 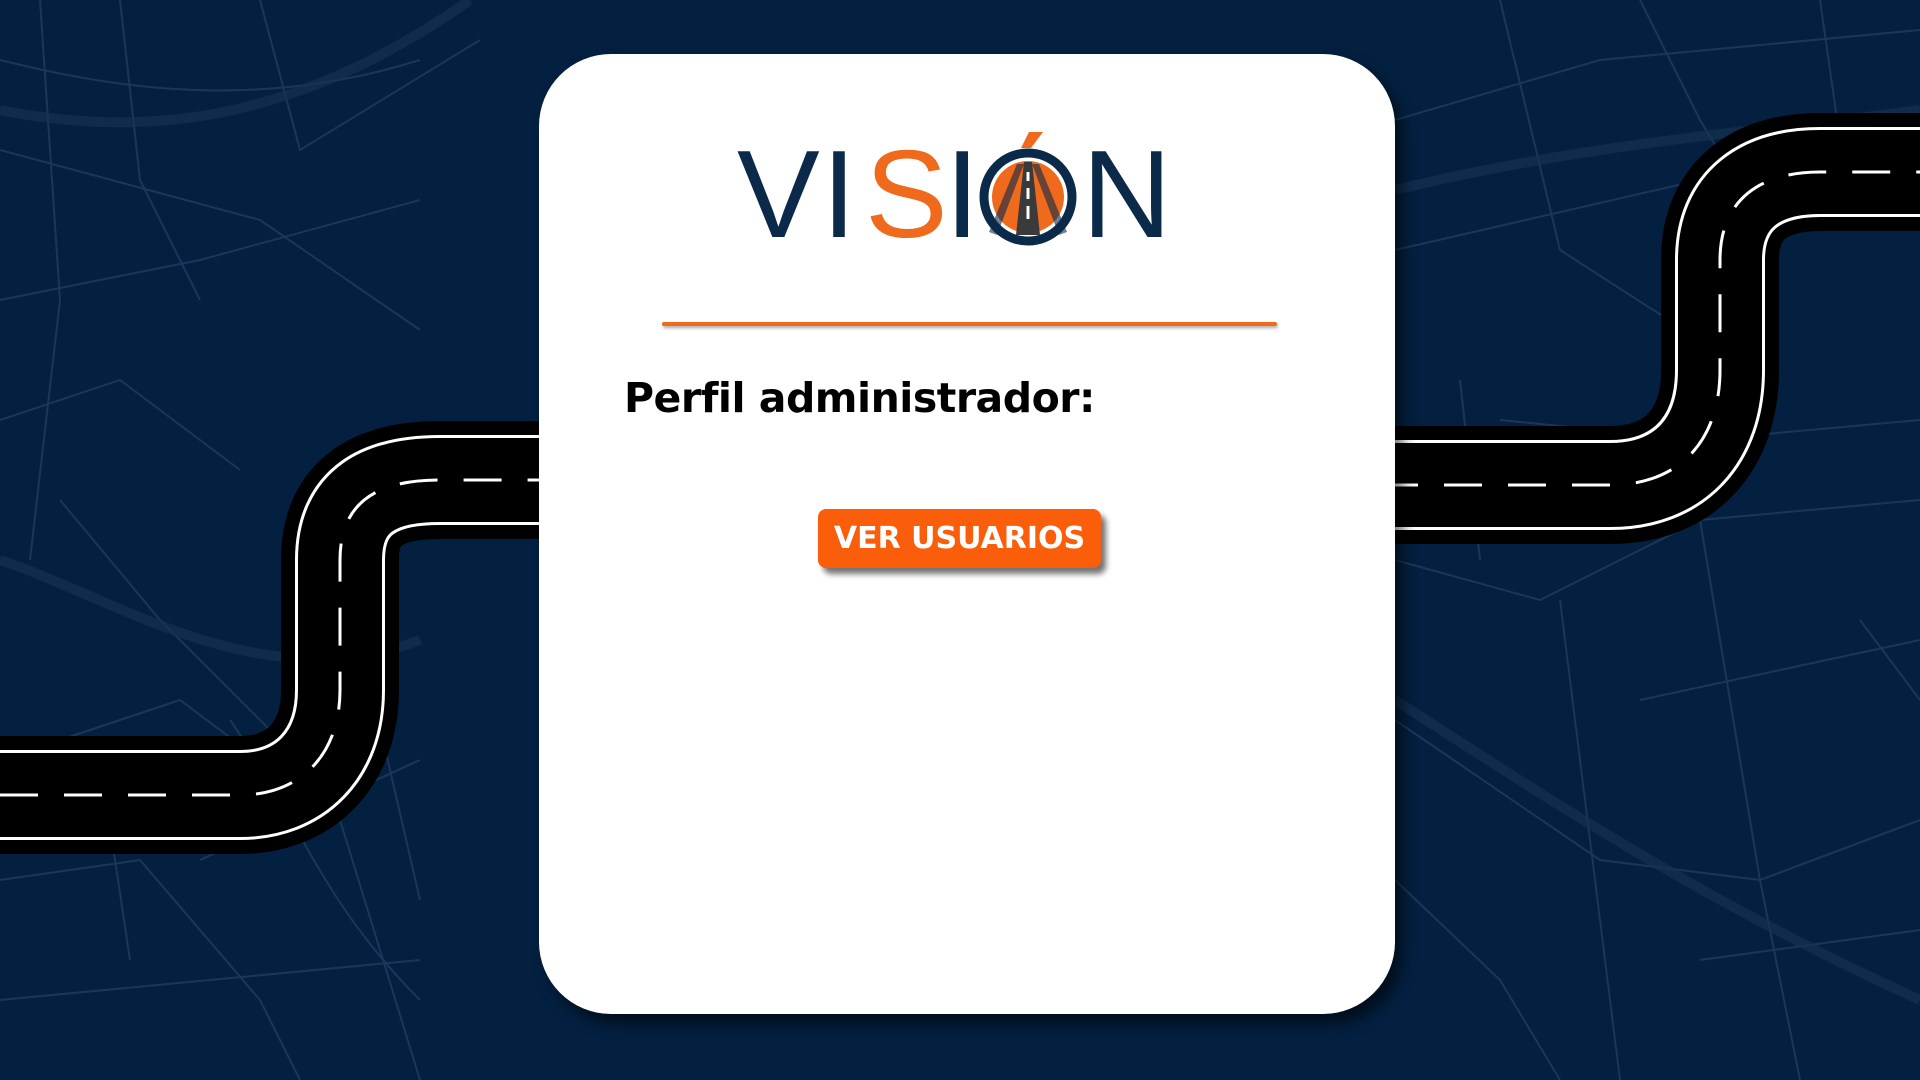 I want to click on brand-logo: VI S I N, so click(x=967, y=229).